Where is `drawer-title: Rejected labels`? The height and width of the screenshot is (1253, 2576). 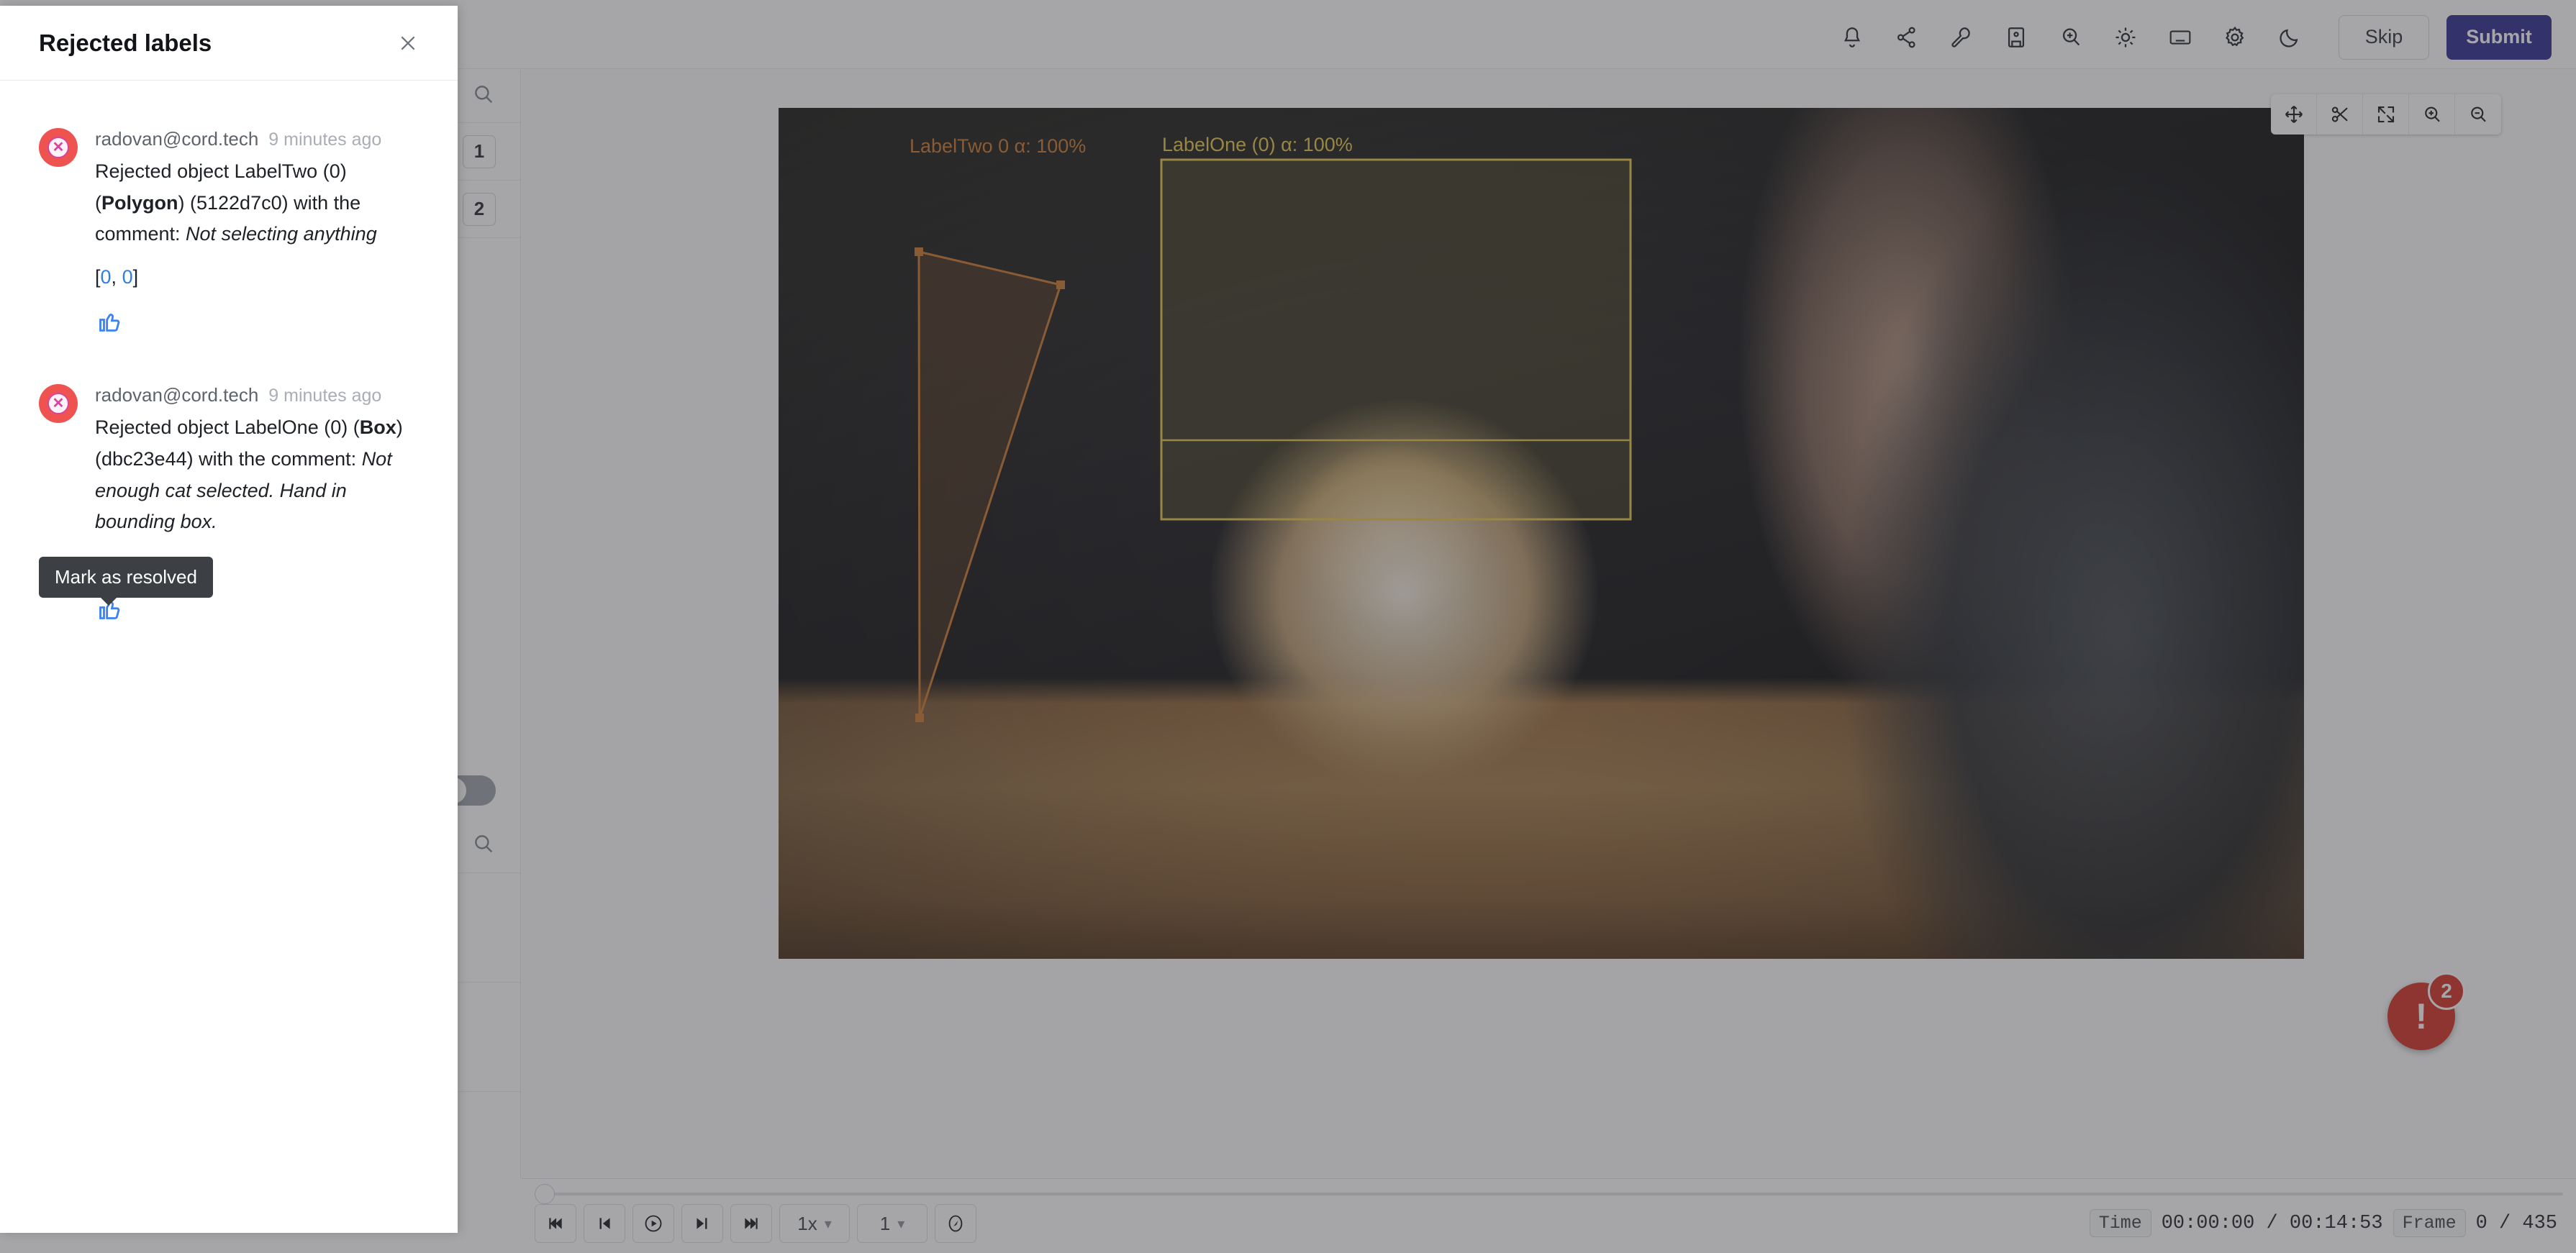
drawer-title: Rejected labels is located at coordinates (125, 42).